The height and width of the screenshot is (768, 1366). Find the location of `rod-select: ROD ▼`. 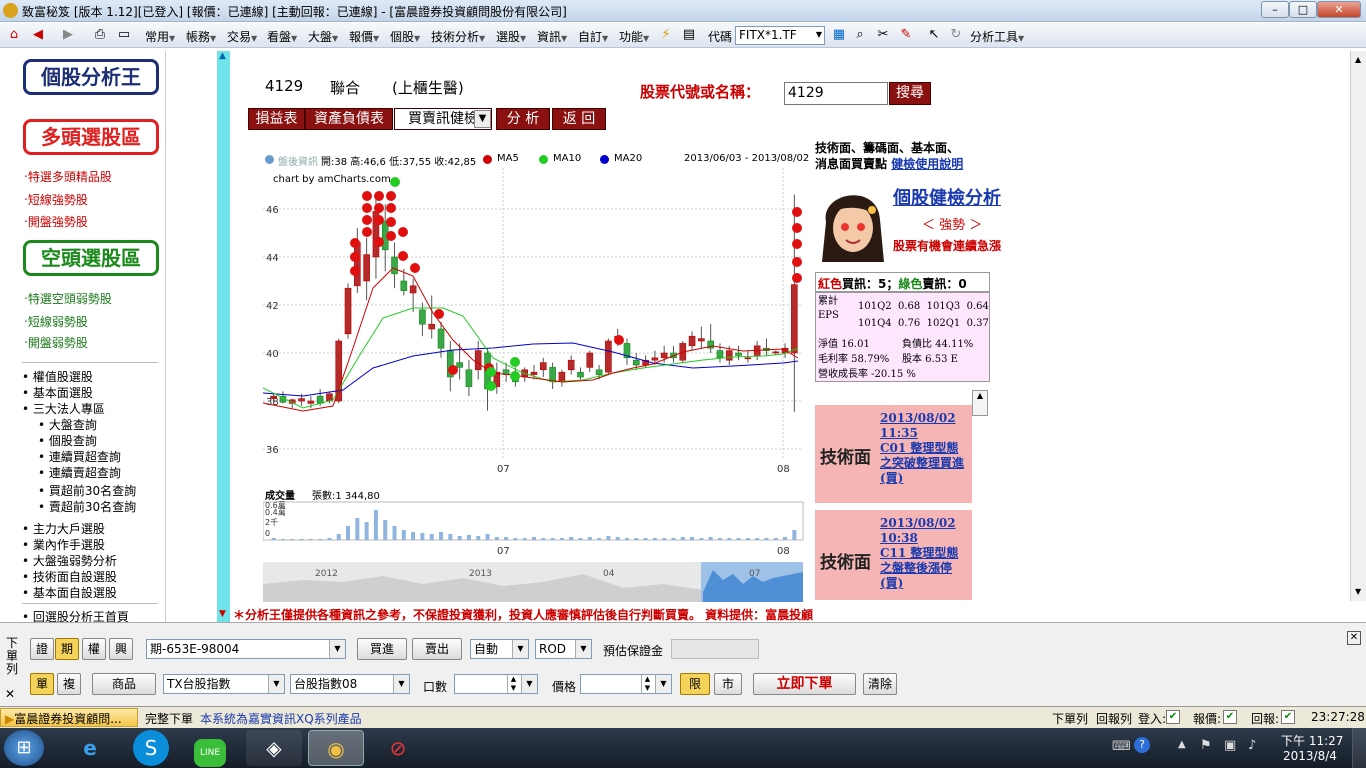

rod-select: ROD ▼ is located at coordinates (563, 649).